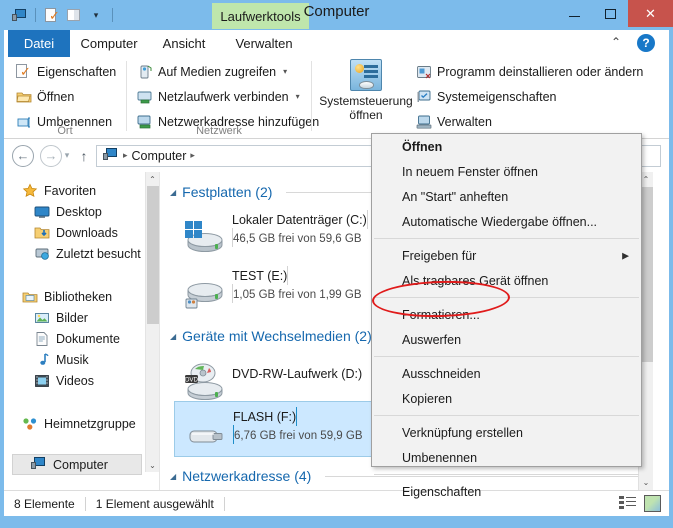  Describe the element at coordinates (87, 232) in the screenshot. I see `sidebar-item-downloads-label: Downloads` at that location.